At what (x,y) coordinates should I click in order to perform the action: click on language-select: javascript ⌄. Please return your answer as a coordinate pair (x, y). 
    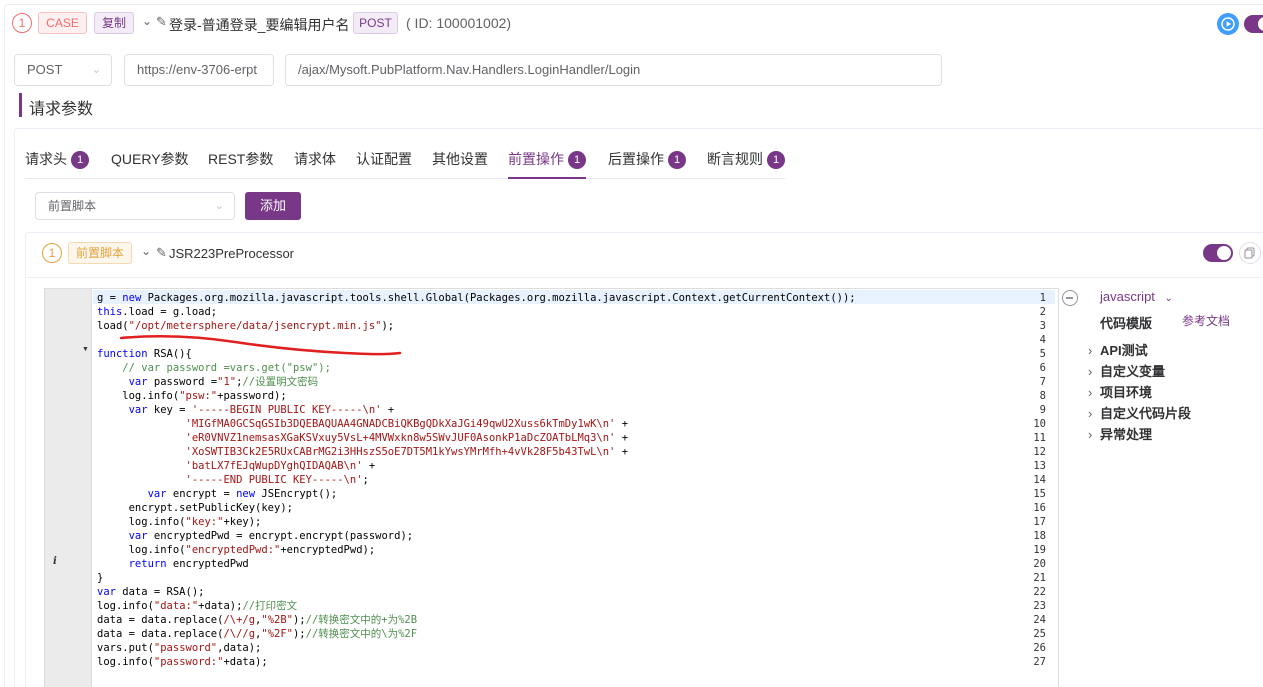
    Looking at the image, I should click on (1136, 296).